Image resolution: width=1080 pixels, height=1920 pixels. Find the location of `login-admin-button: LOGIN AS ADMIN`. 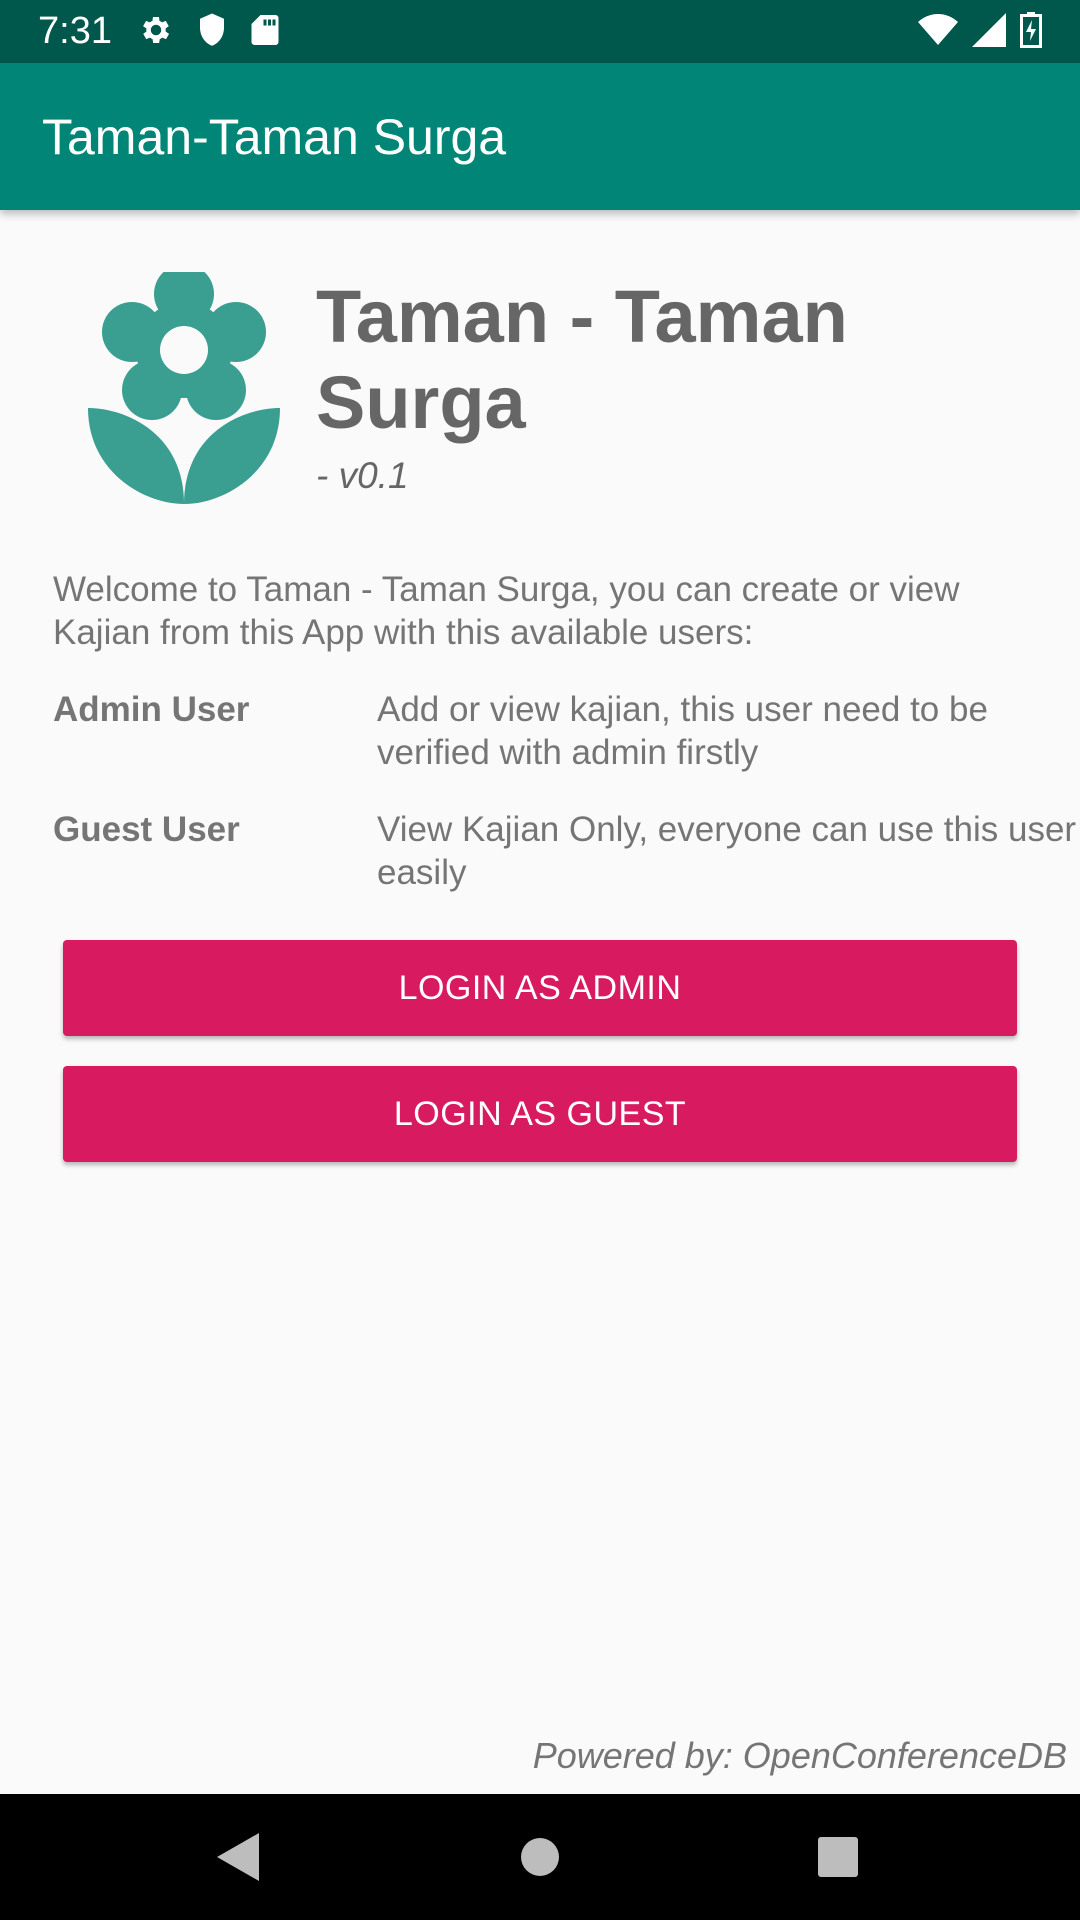

login-admin-button: LOGIN AS ADMIN is located at coordinates (540, 988).